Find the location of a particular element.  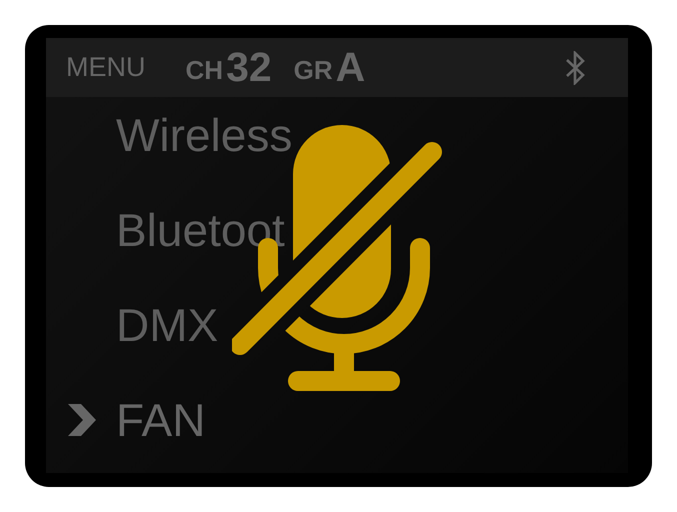

channel-value: 32 is located at coordinates (249, 67).